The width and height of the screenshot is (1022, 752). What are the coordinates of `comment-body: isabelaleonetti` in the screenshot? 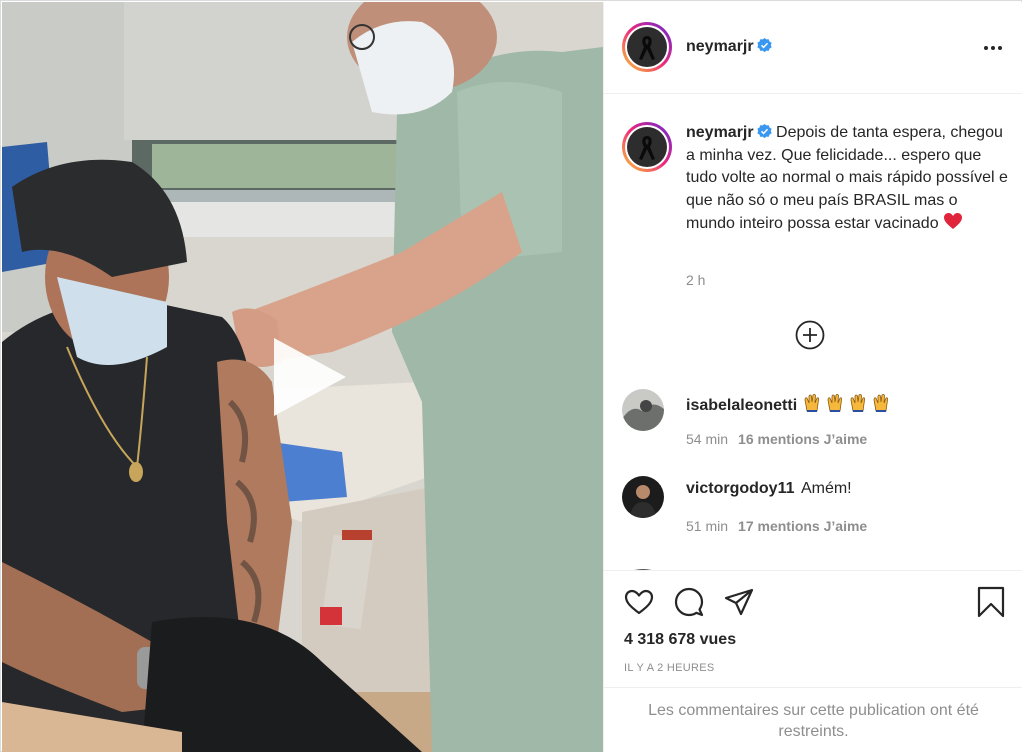 It's located at (846, 404).